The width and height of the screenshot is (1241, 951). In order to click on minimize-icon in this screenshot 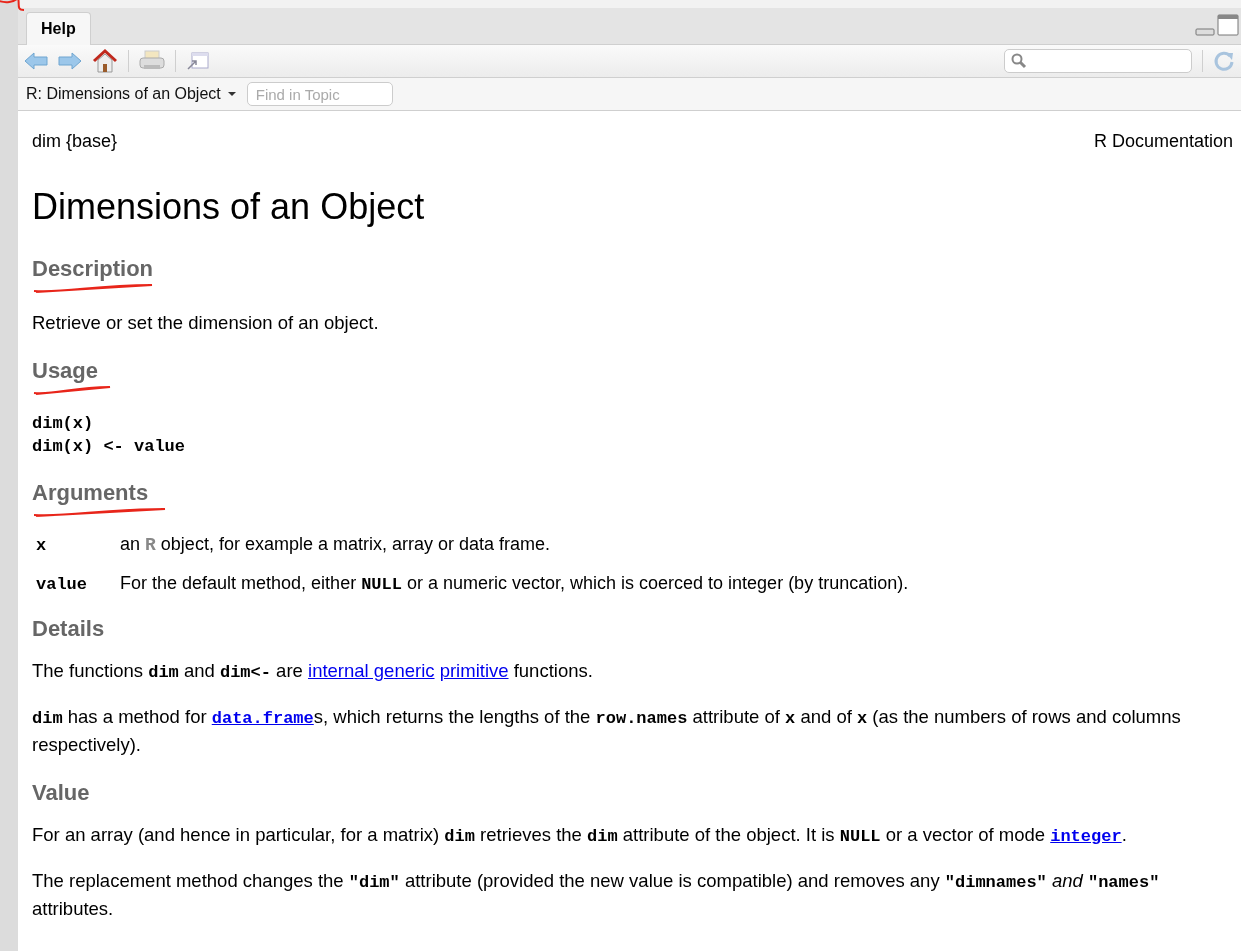, I will do `click(1205, 32)`.